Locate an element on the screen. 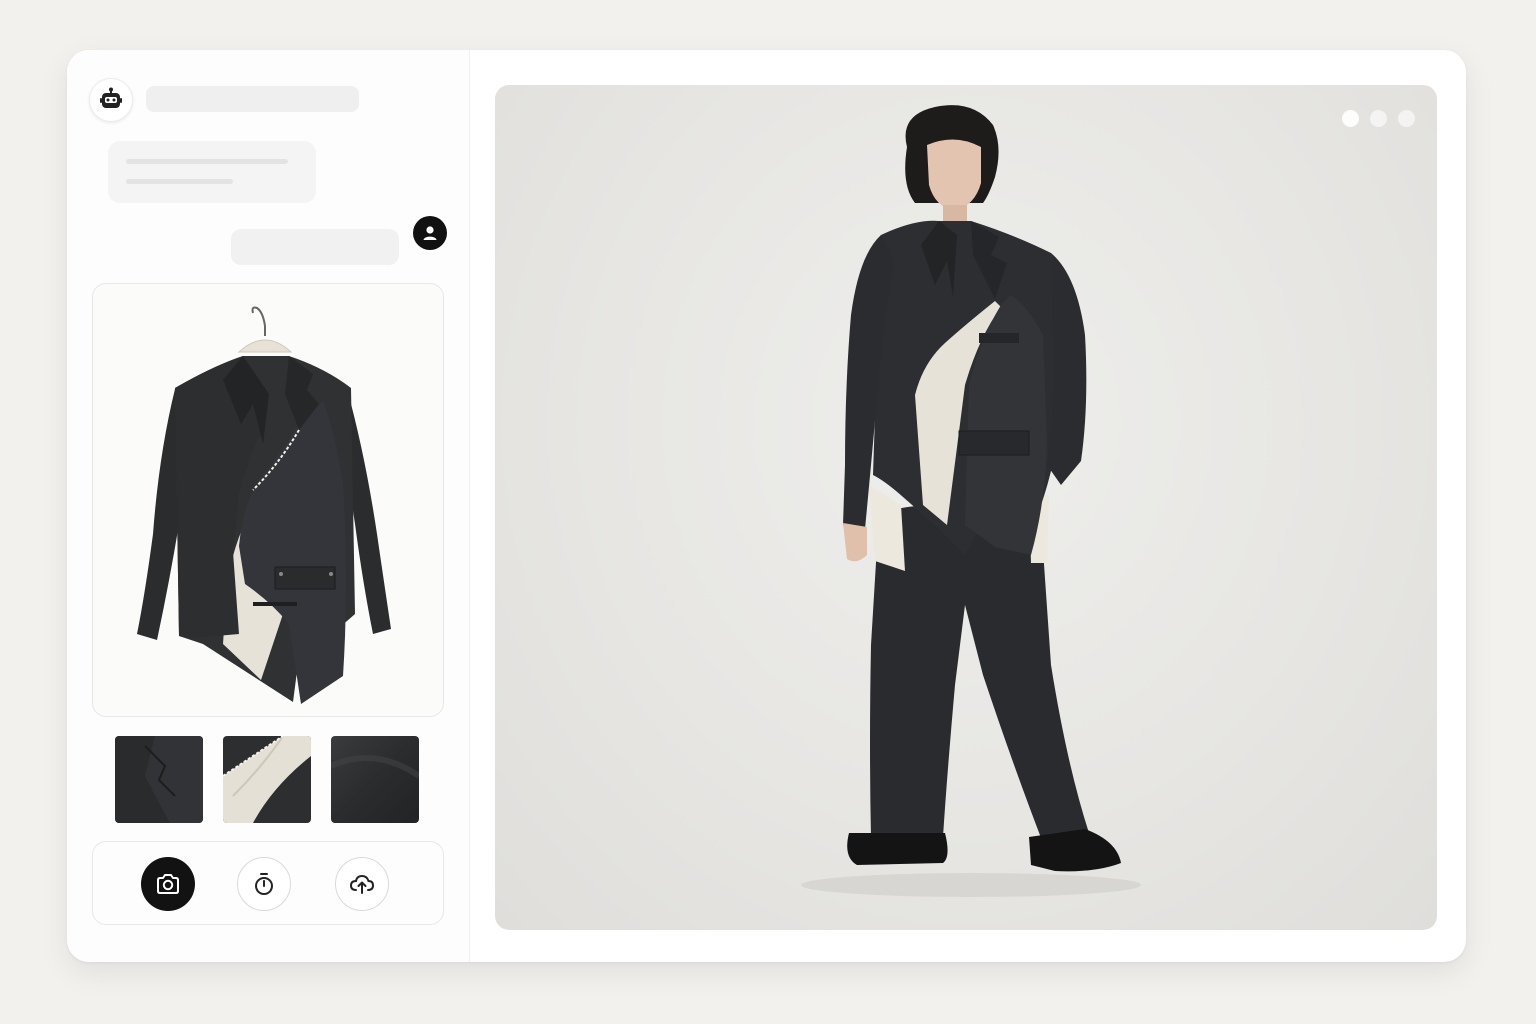  upload-button is located at coordinates (362, 884).